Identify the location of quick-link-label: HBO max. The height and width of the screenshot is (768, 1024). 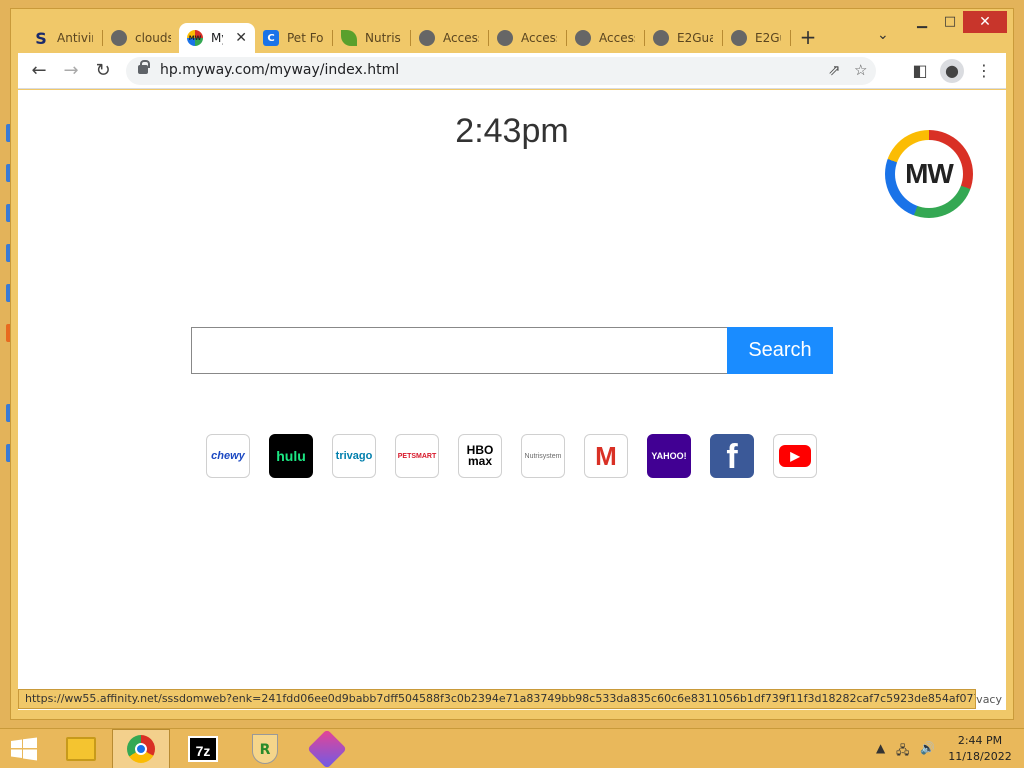
(480, 455).